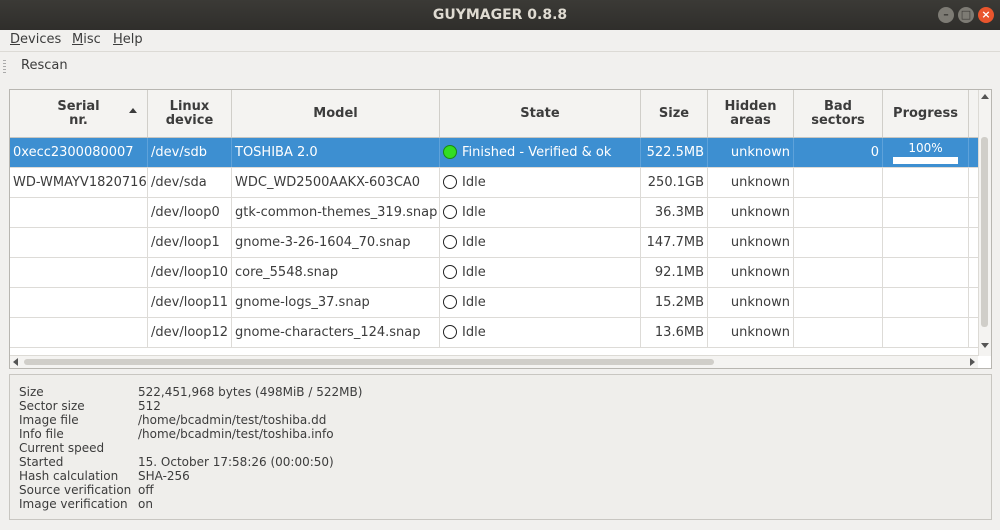  Describe the element at coordinates (62, 448) in the screenshot. I see `info-key: Current speed` at that location.